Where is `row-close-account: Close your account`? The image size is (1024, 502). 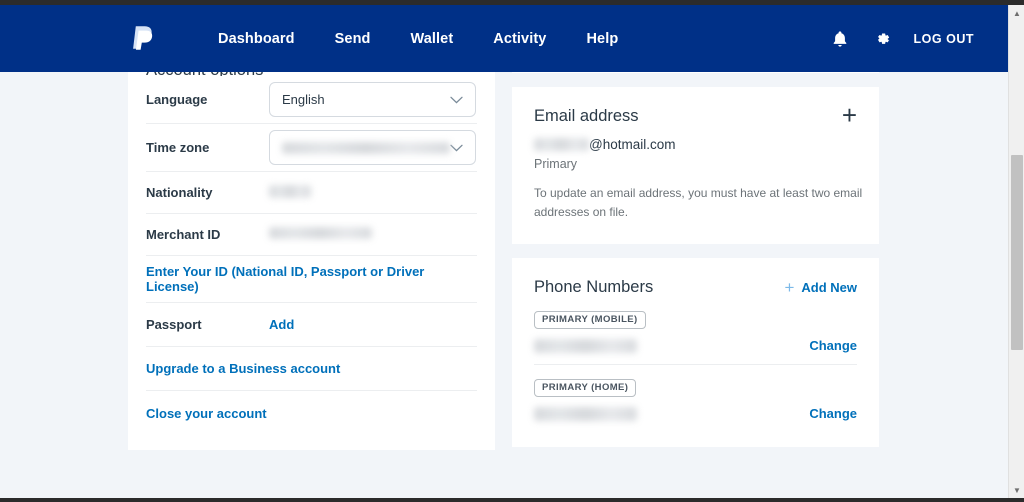 row-close-account: Close your account is located at coordinates (311, 413).